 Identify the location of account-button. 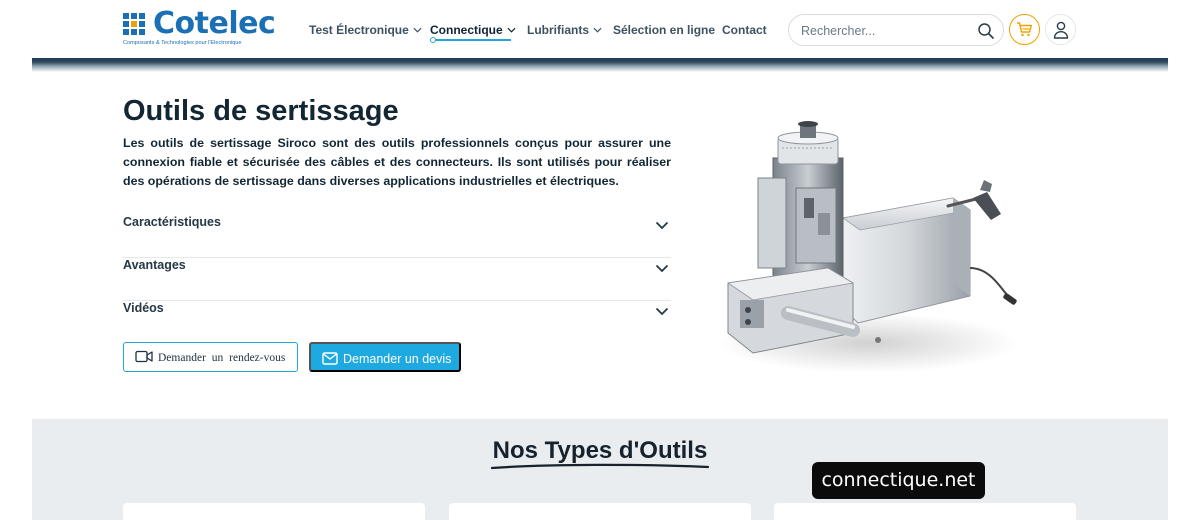
(1060, 29).